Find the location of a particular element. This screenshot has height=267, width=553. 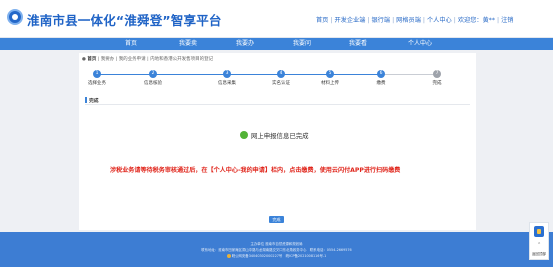

step-connector-line is located at coordinates (257, 74).